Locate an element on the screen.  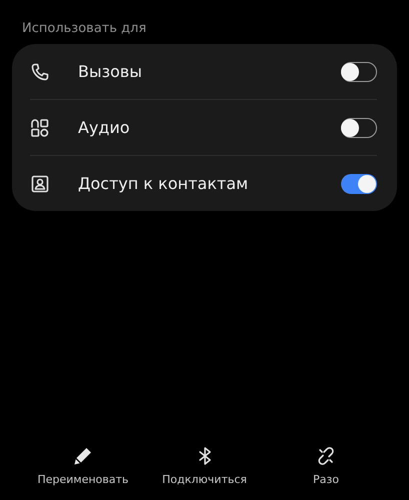
option-label: Аудио is located at coordinates (104, 127).